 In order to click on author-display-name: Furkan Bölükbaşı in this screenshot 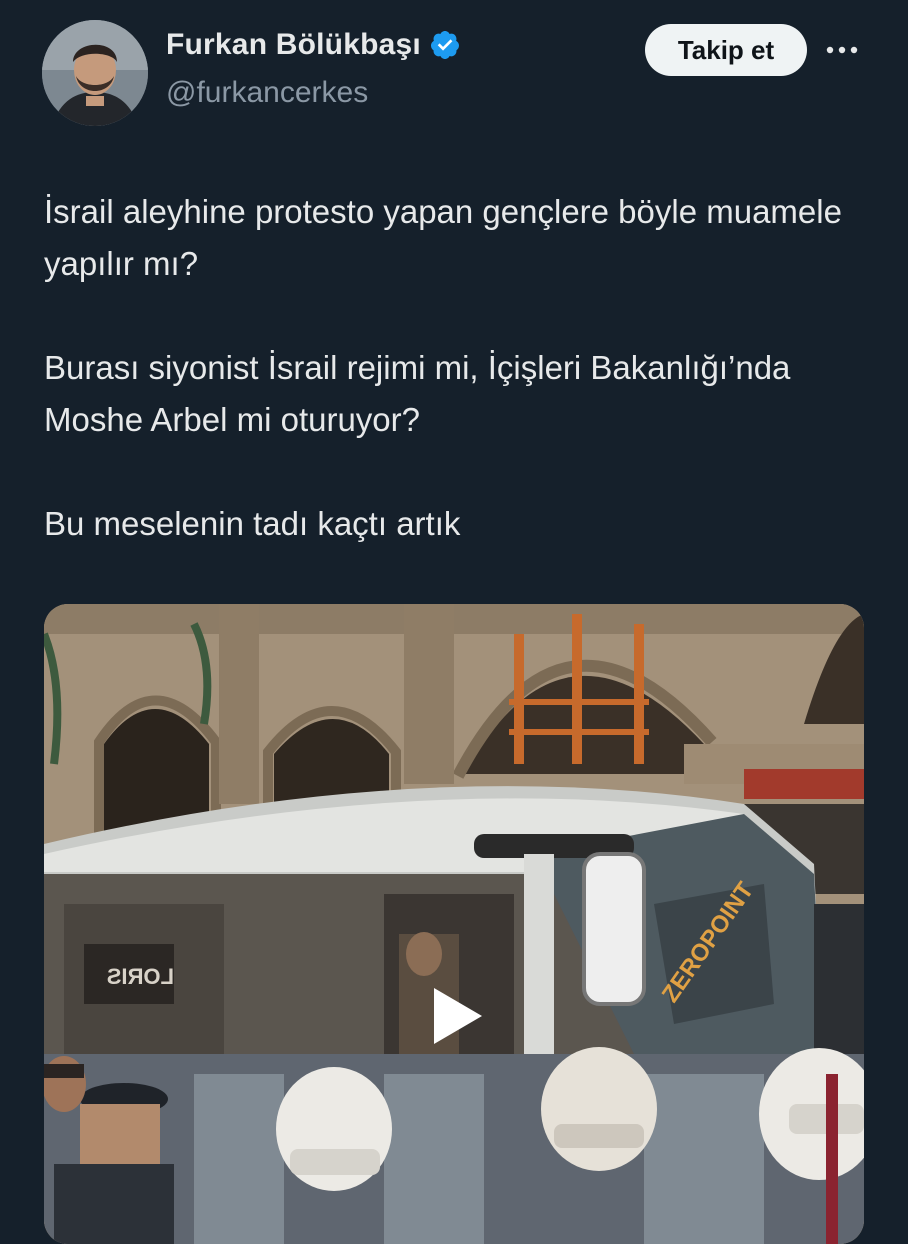, I will do `click(293, 45)`.